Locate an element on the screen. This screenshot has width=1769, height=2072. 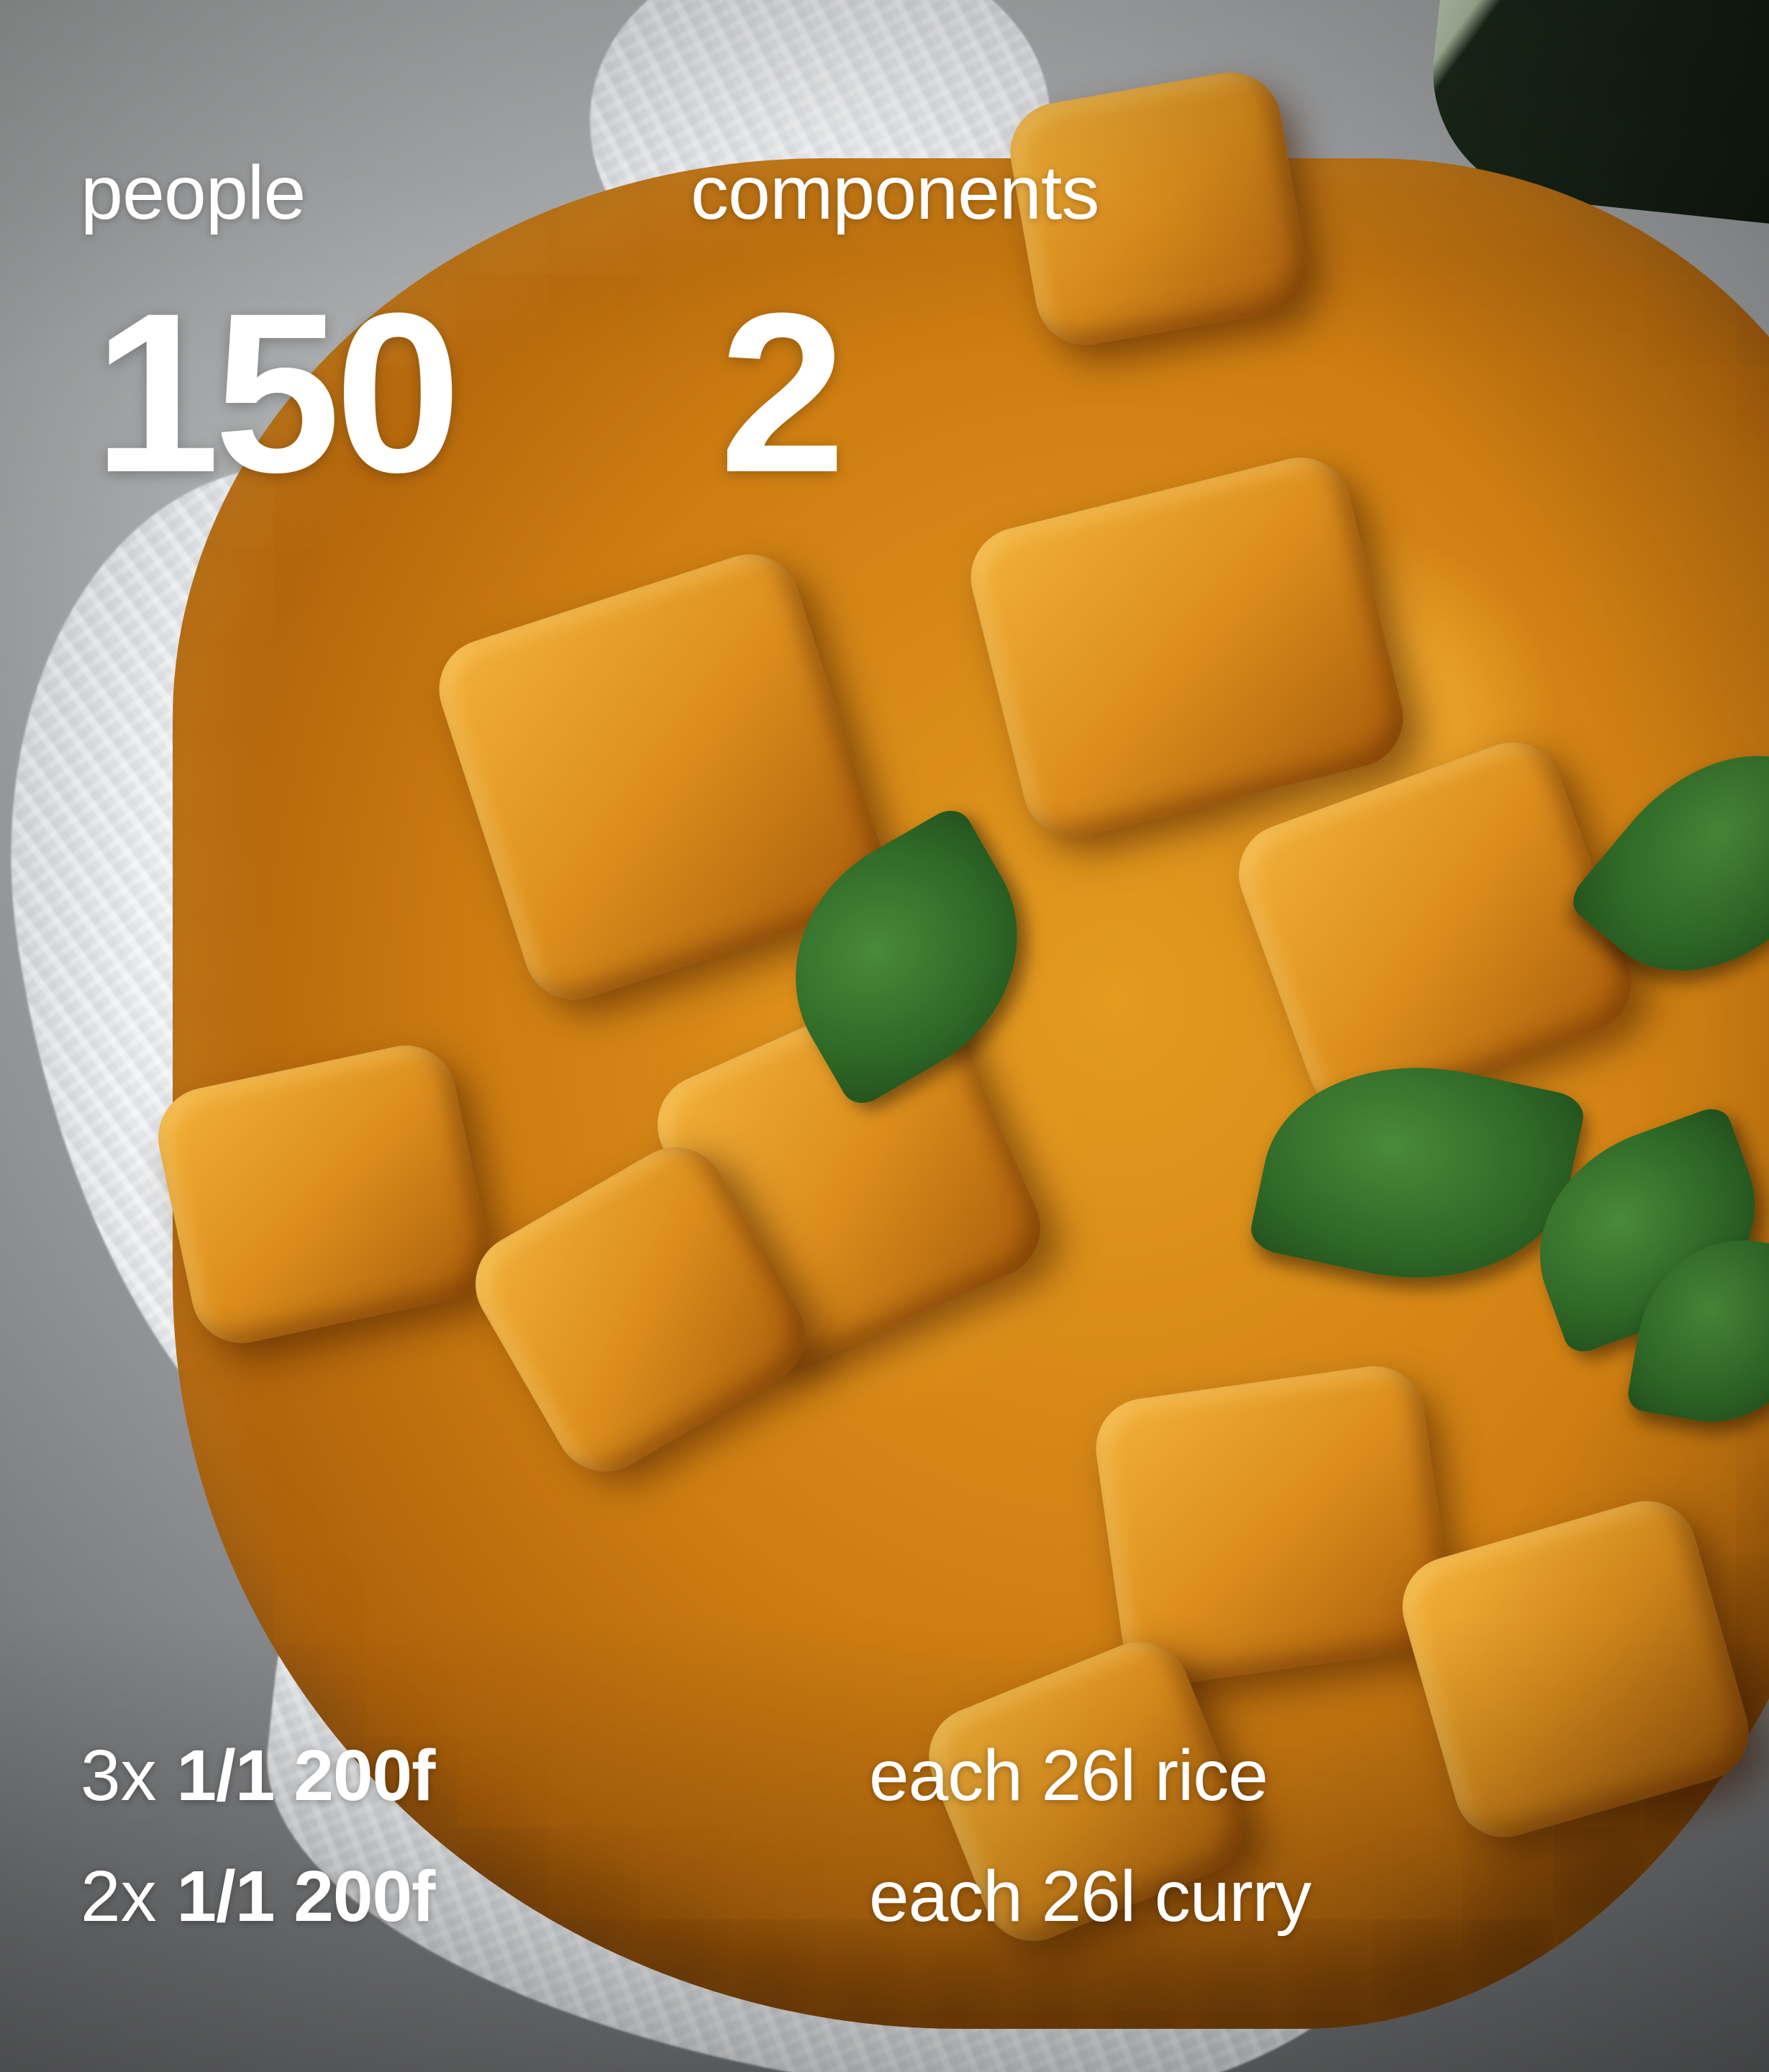
container-quantity: 2x is located at coordinates (119, 1896).